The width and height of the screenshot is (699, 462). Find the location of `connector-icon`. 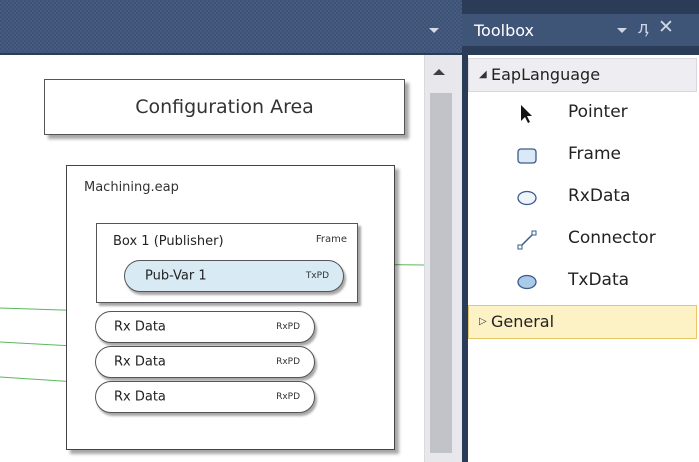

connector-icon is located at coordinates (527, 240).